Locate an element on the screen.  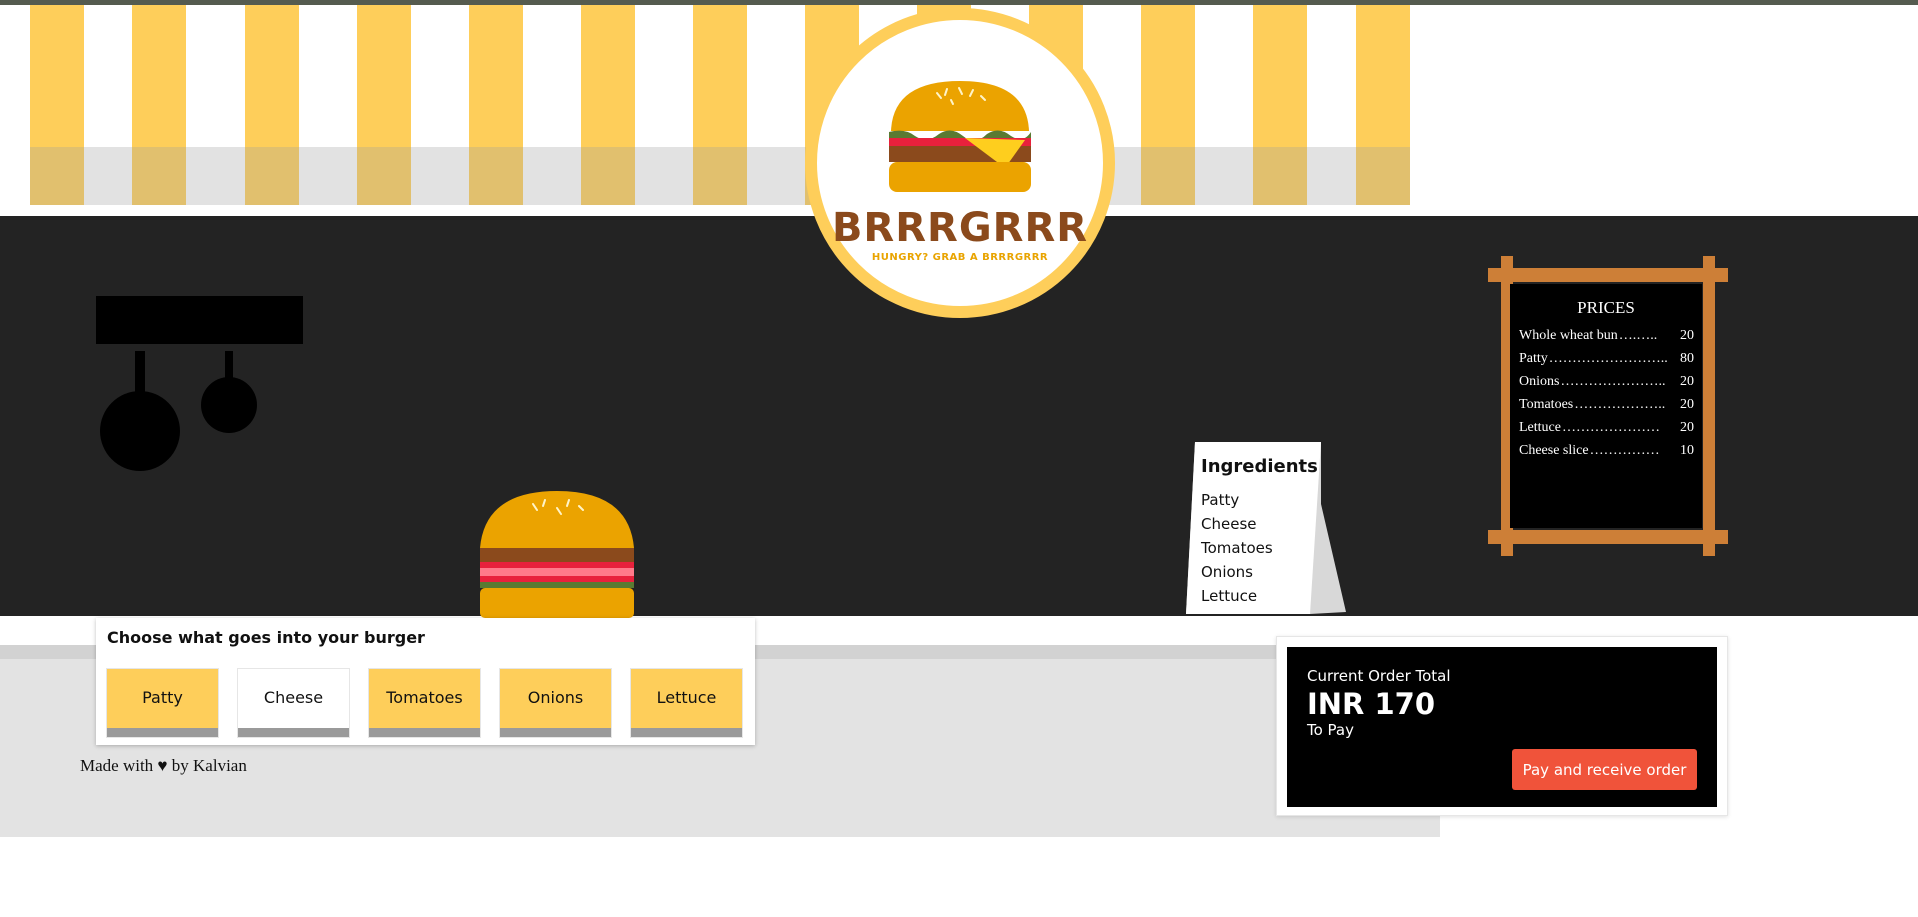
ingredients-title: Ingredients is located at coordinates (1259, 466).